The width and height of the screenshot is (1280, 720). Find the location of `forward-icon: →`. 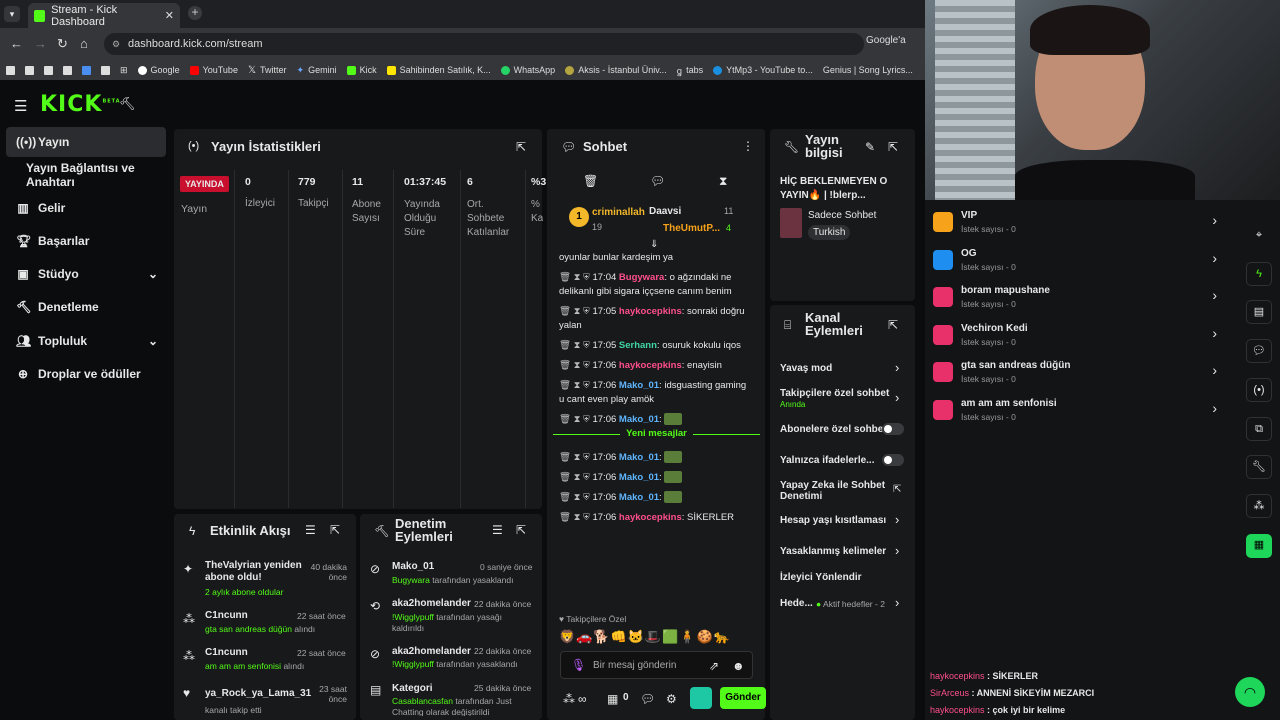

forward-icon: → is located at coordinates (40, 43).